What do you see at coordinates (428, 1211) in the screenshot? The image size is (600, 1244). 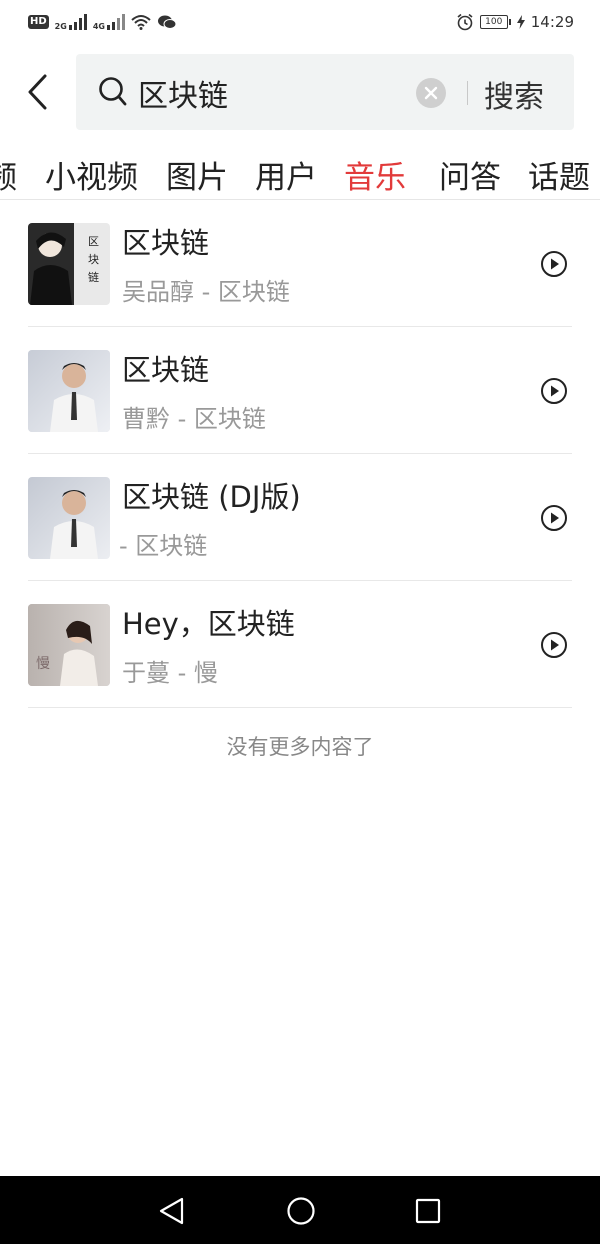 I see `nav-recent-icon` at bounding box center [428, 1211].